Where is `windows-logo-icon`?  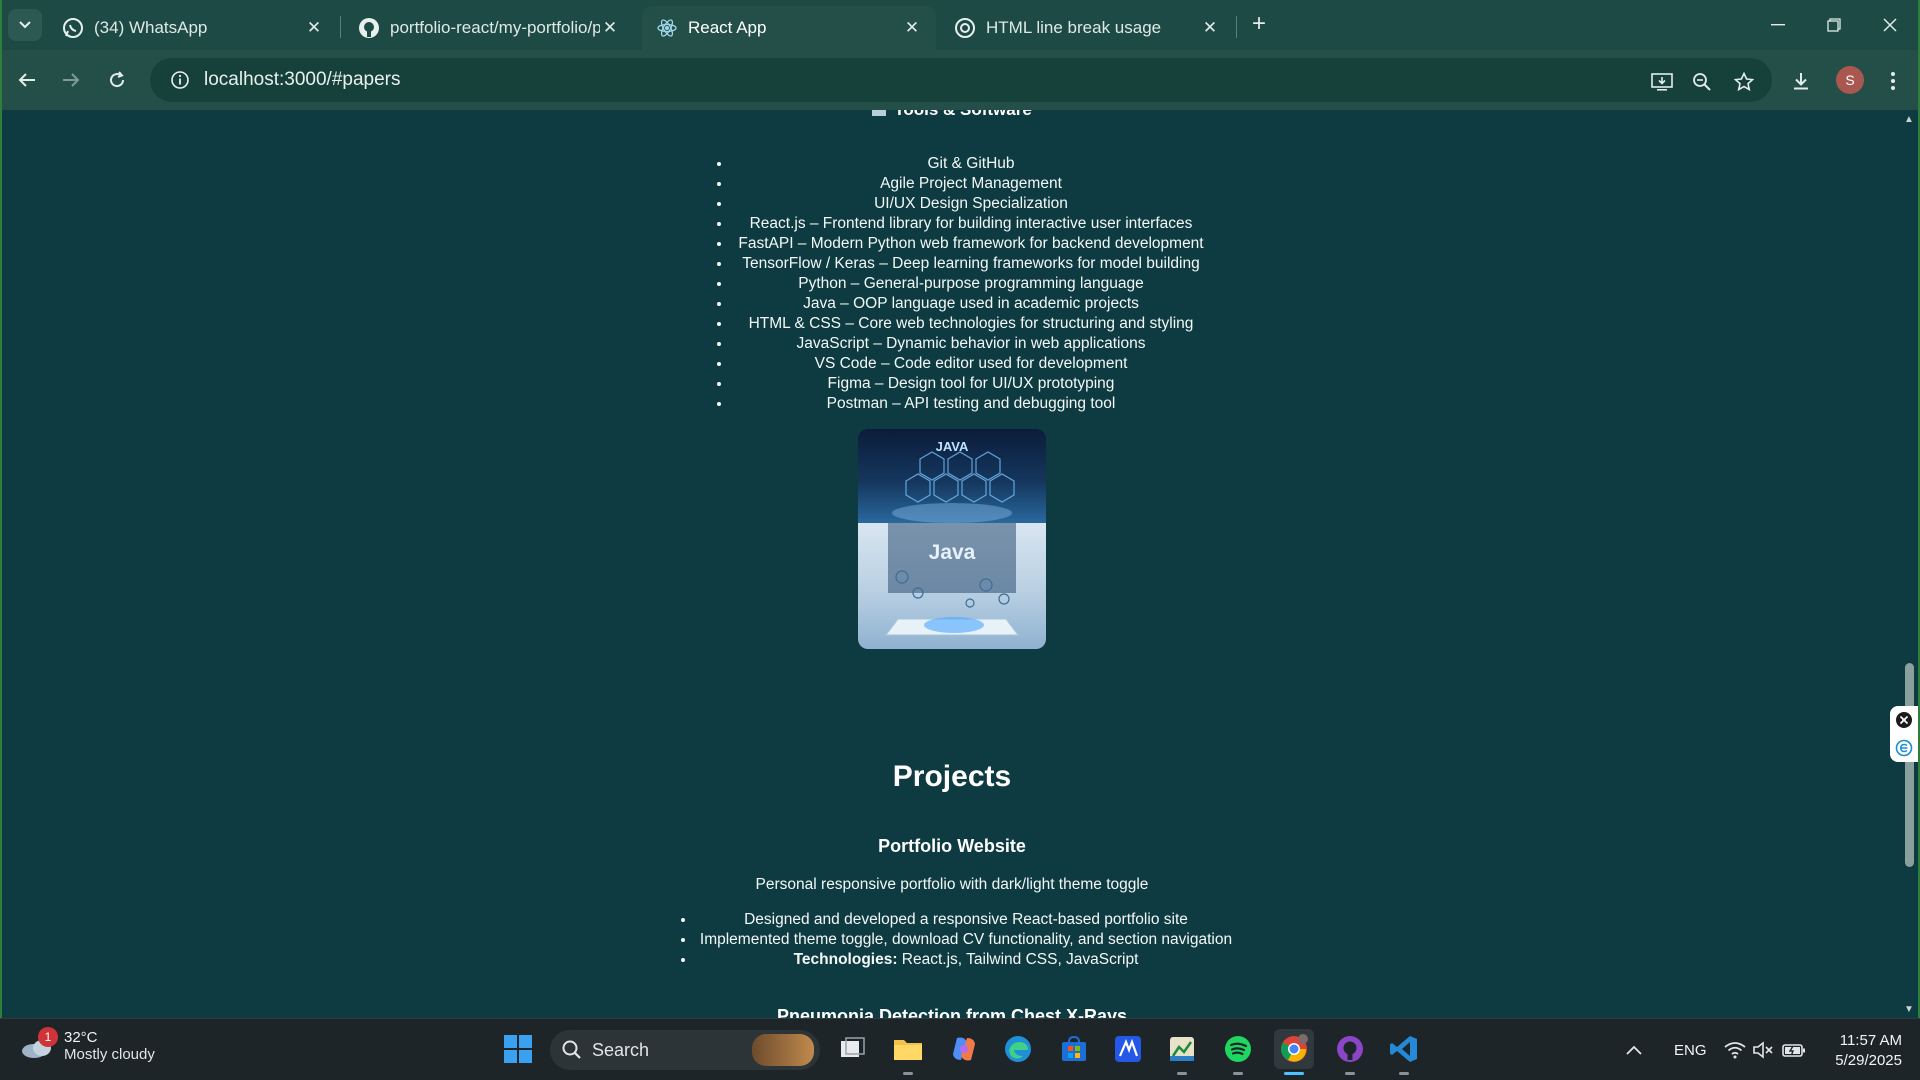
windows-logo-icon is located at coordinates (518, 1049).